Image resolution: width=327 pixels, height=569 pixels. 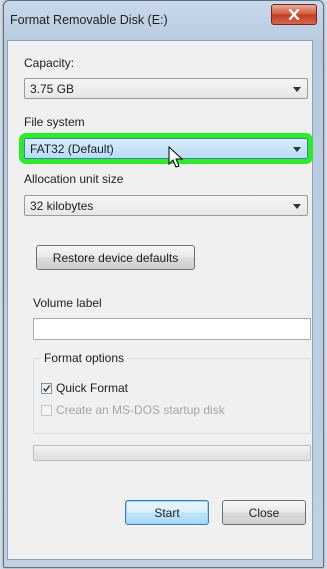 What do you see at coordinates (92, 388) in the screenshot?
I see `quick-format-label: Quick Format` at bounding box center [92, 388].